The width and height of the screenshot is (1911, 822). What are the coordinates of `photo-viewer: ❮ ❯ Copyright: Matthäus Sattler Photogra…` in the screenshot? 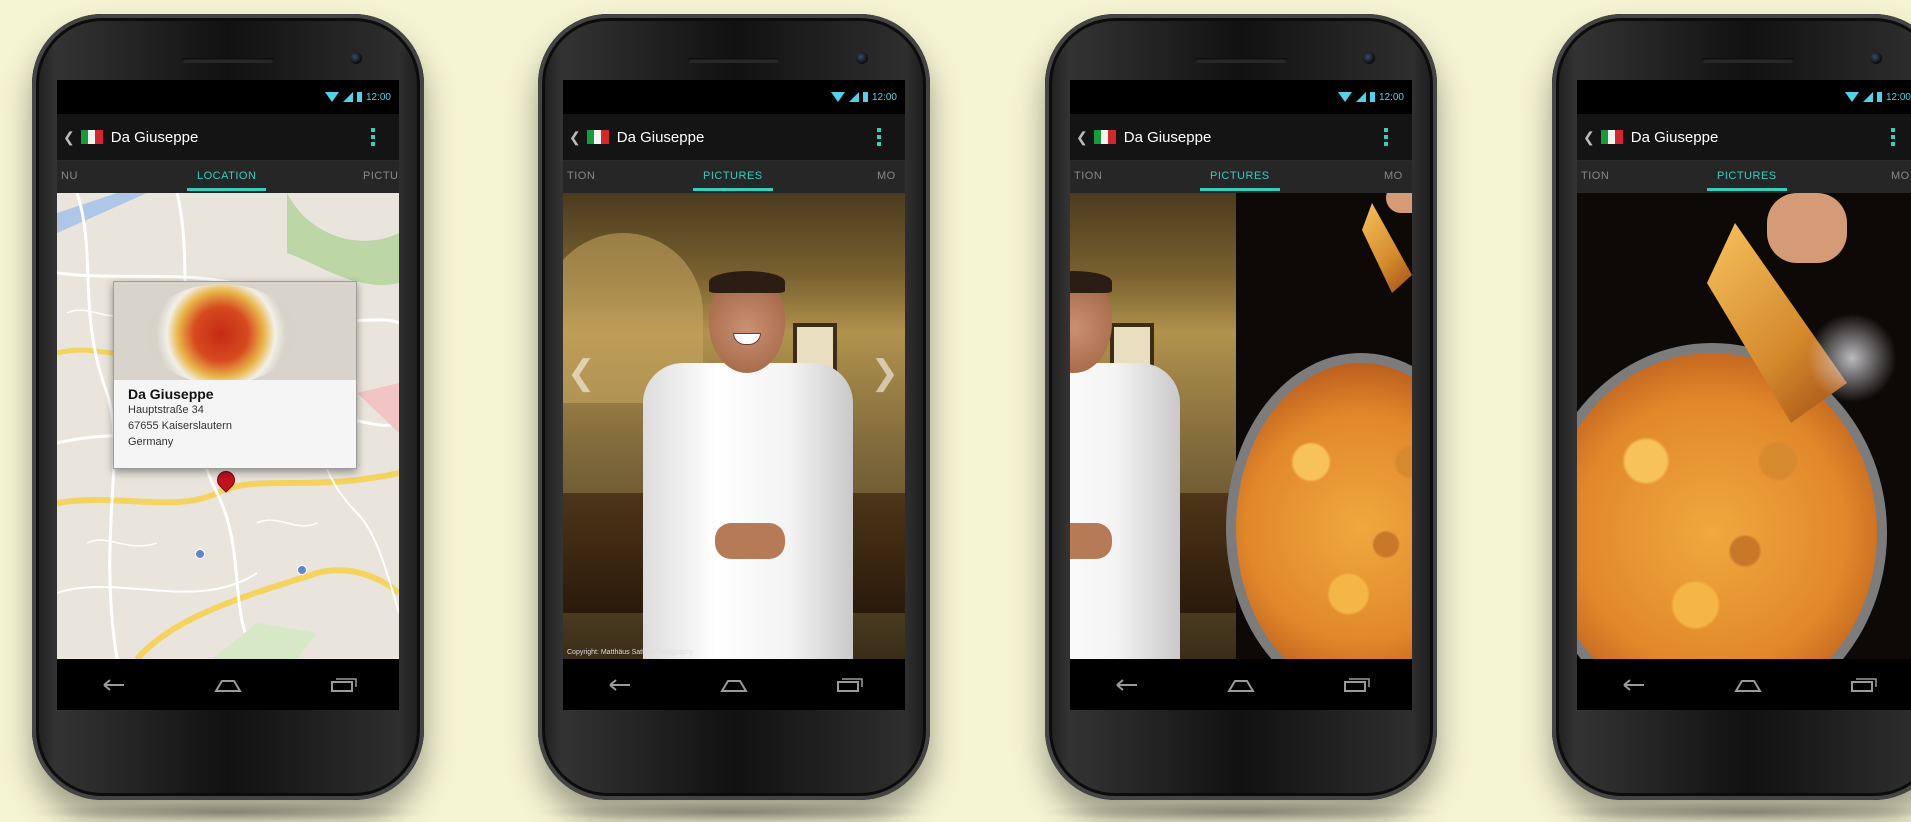 It's located at (734, 426).